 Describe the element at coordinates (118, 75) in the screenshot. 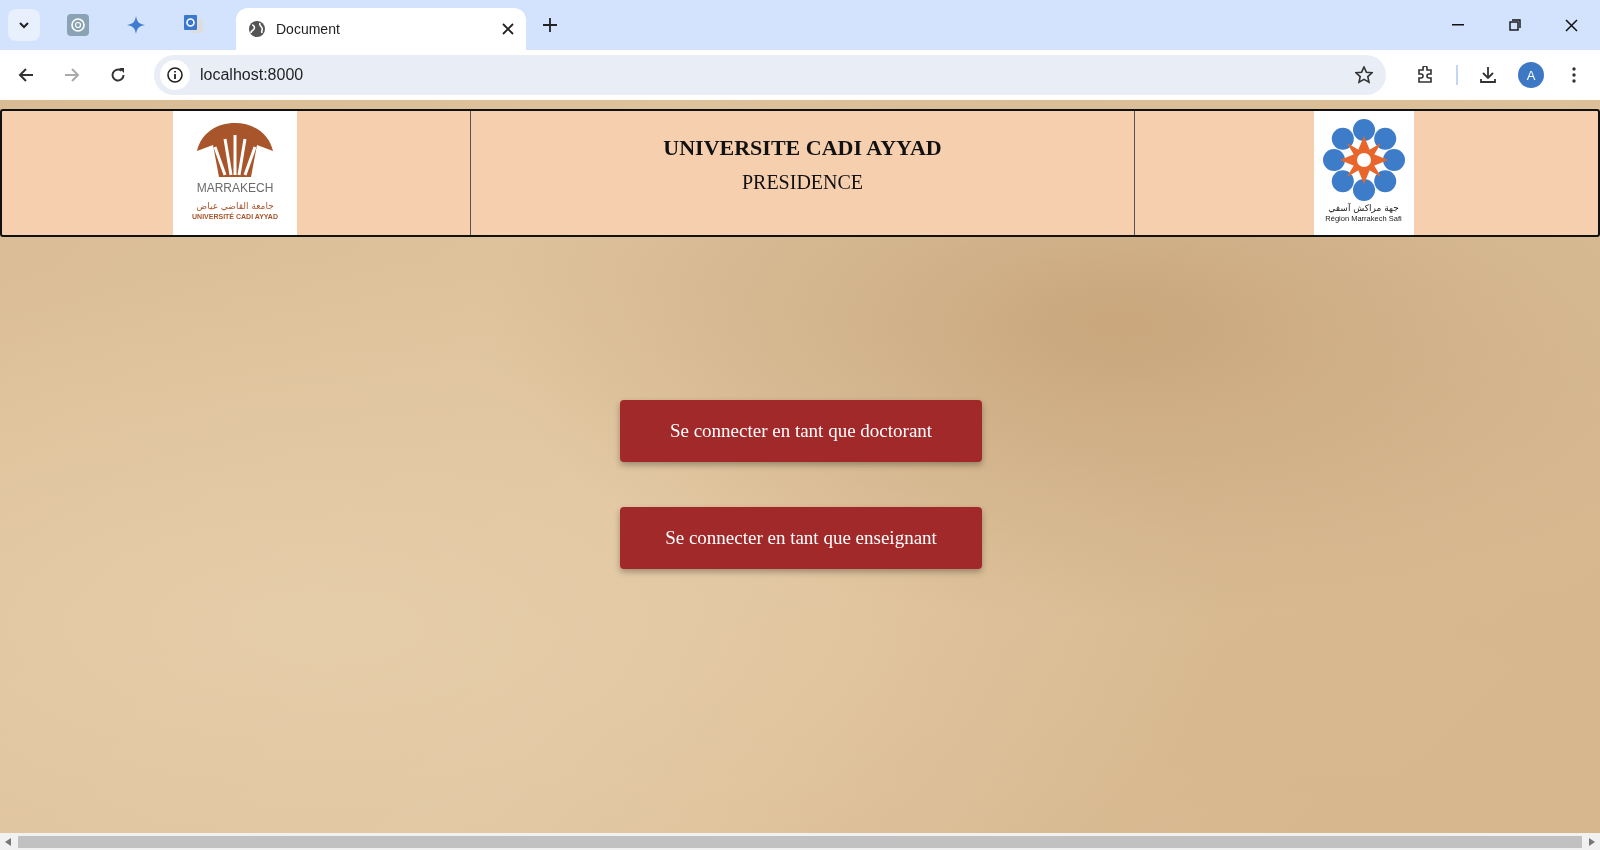

I see `reload-icon` at that location.